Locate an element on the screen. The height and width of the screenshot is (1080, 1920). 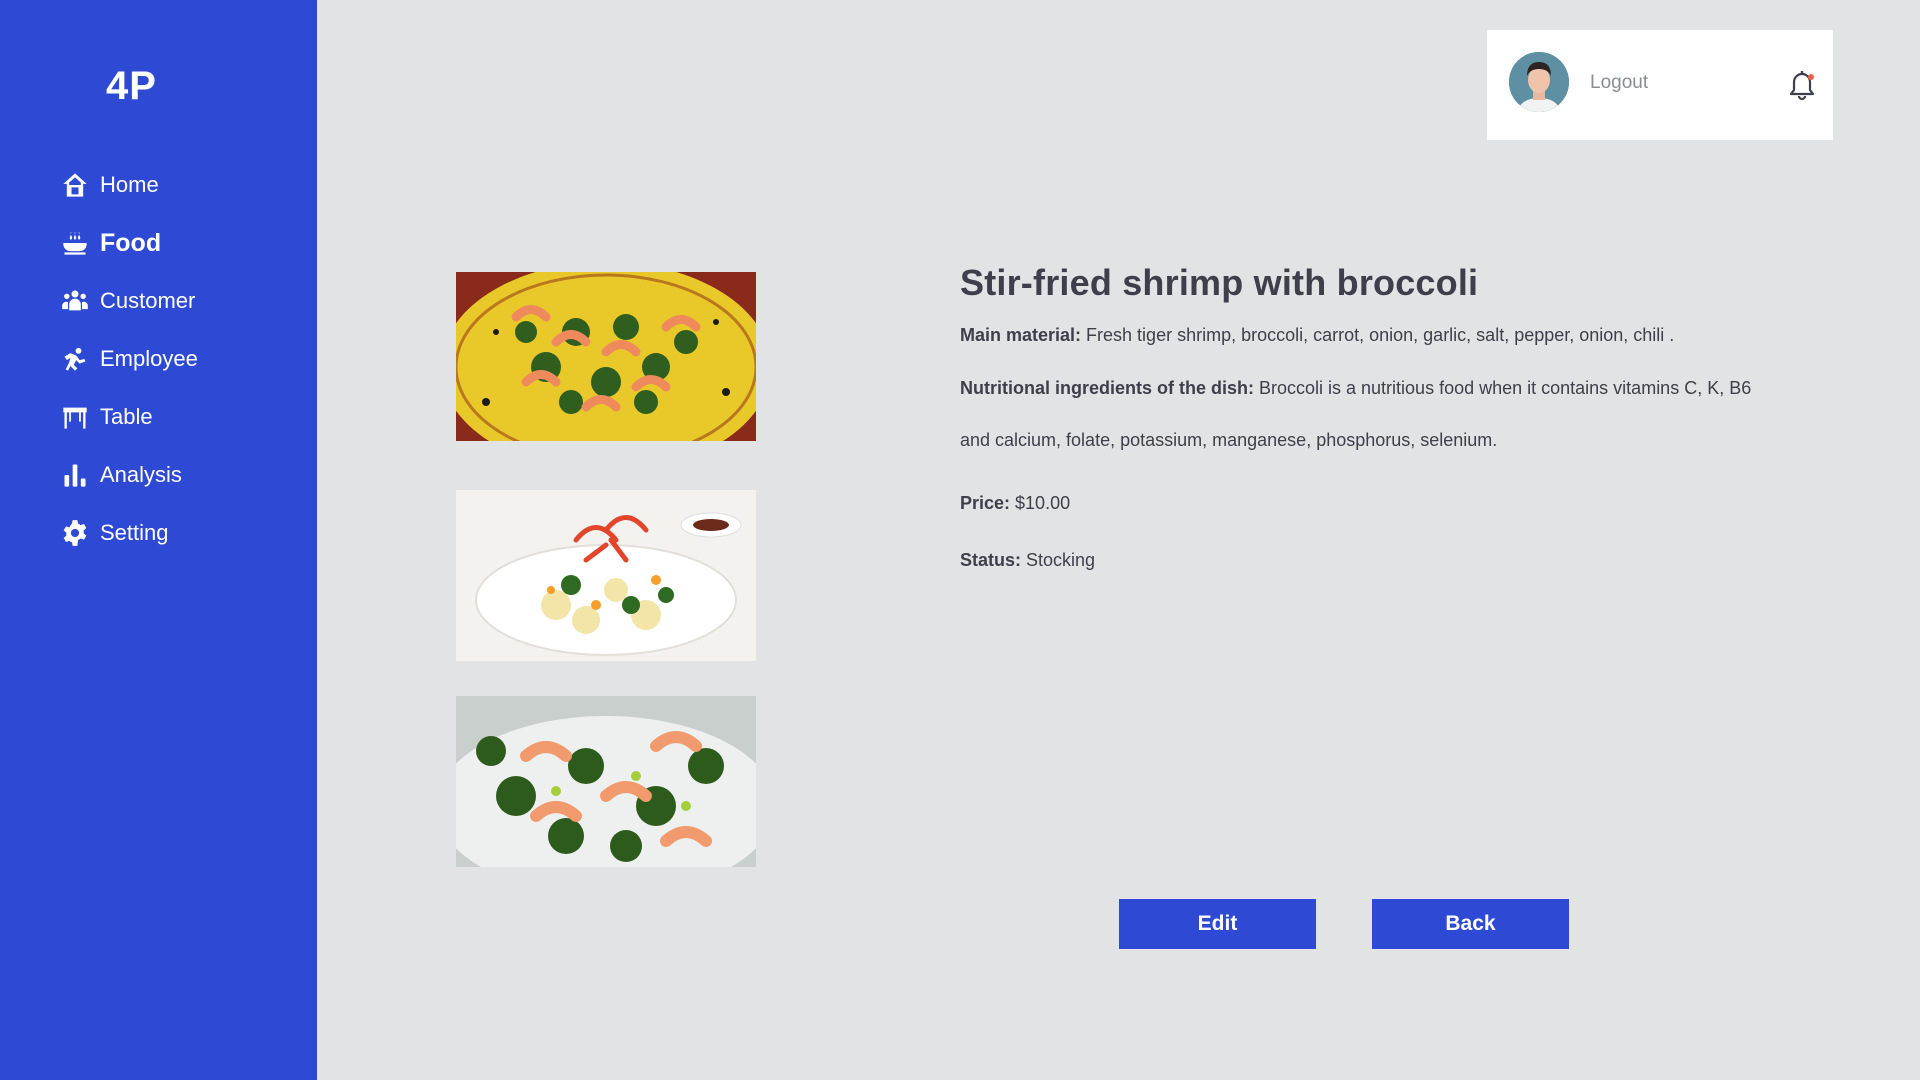
sidebar-item-table: Table is located at coordinates (129, 417).